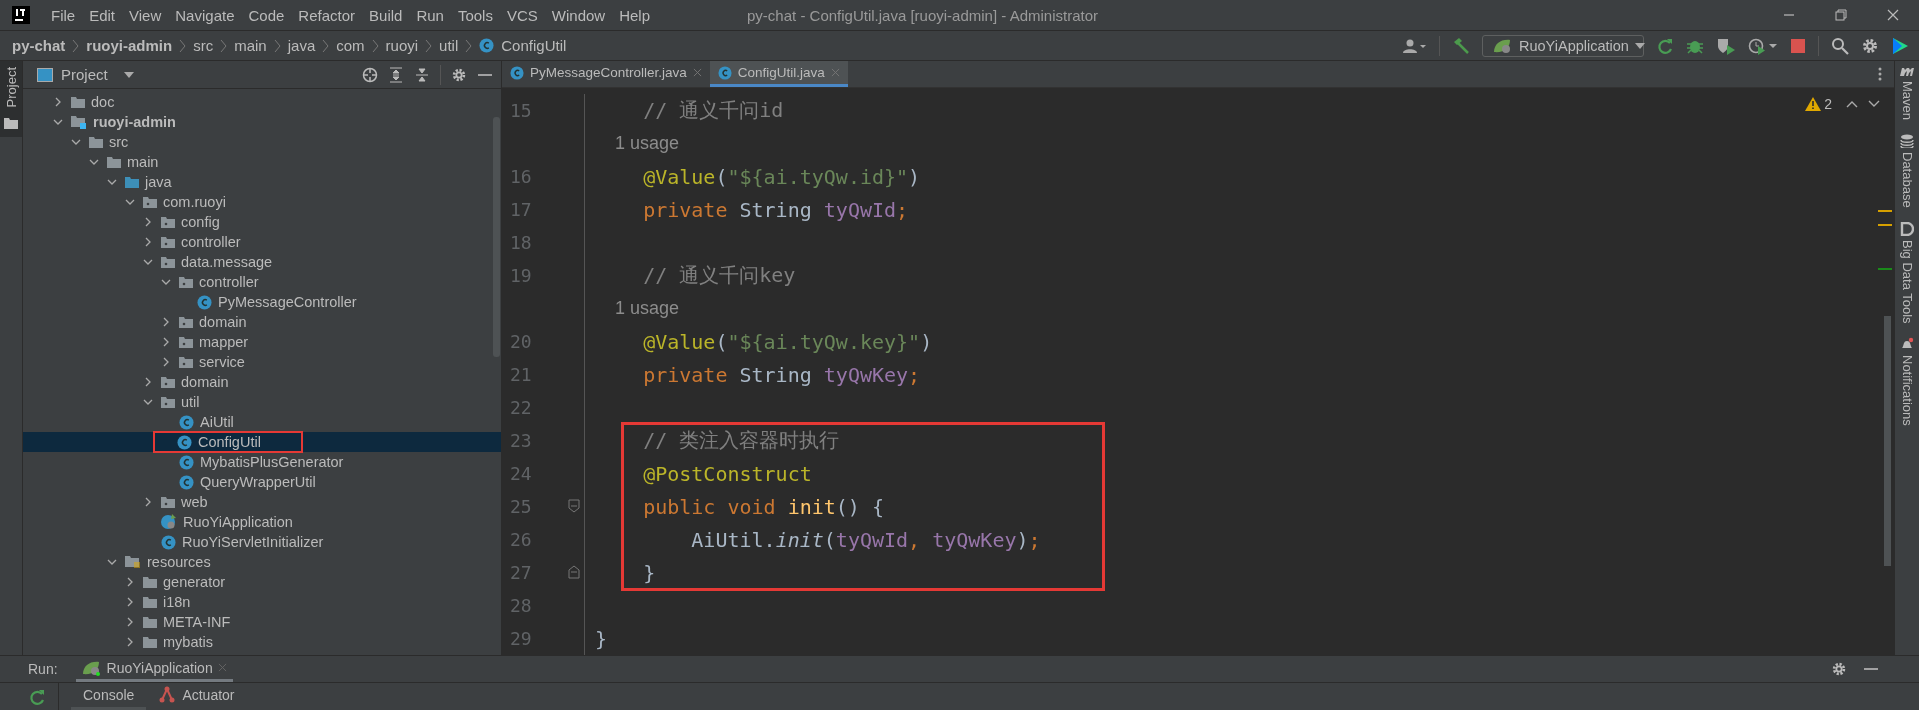 Image resolution: width=1919 pixels, height=710 pixels. Describe the element at coordinates (194, 502) in the screenshot. I see `tree-item: web` at that location.